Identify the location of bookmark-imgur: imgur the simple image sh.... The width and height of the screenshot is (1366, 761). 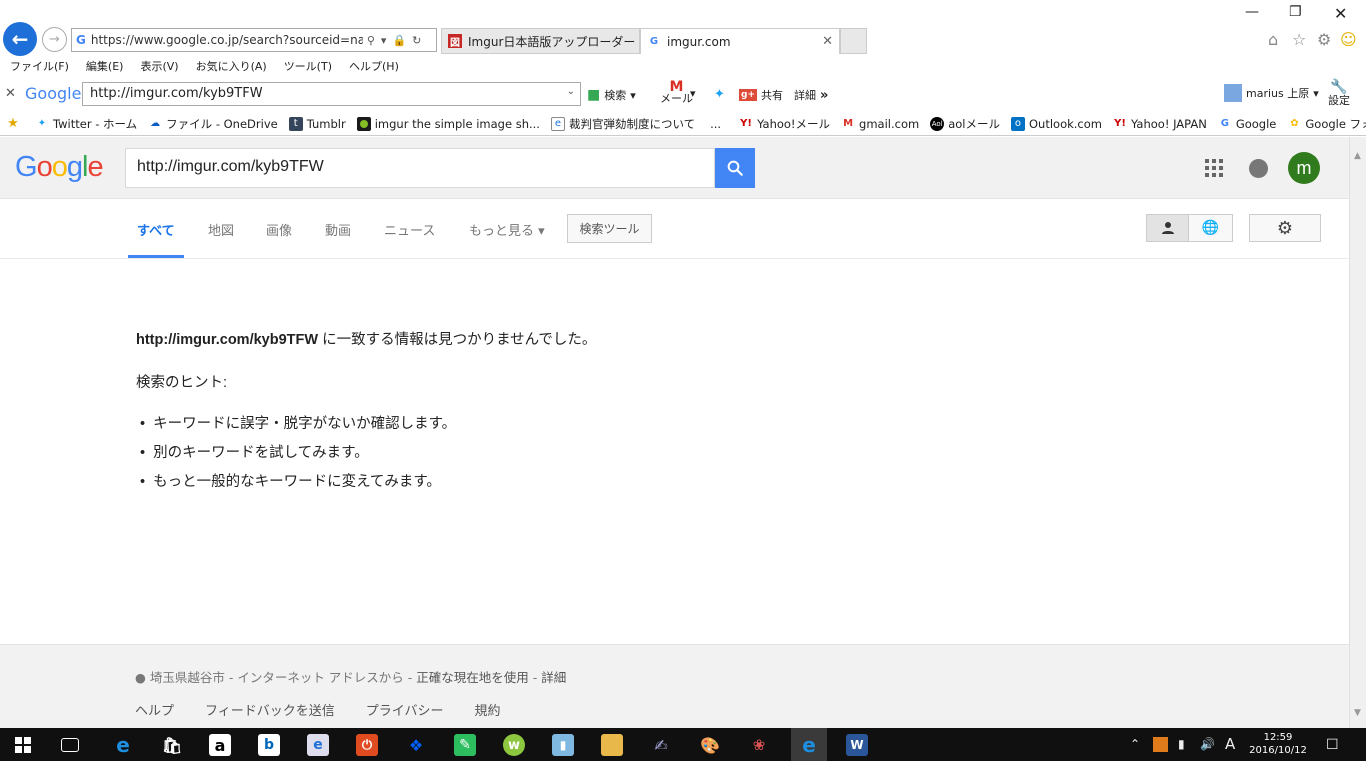
(448, 123).